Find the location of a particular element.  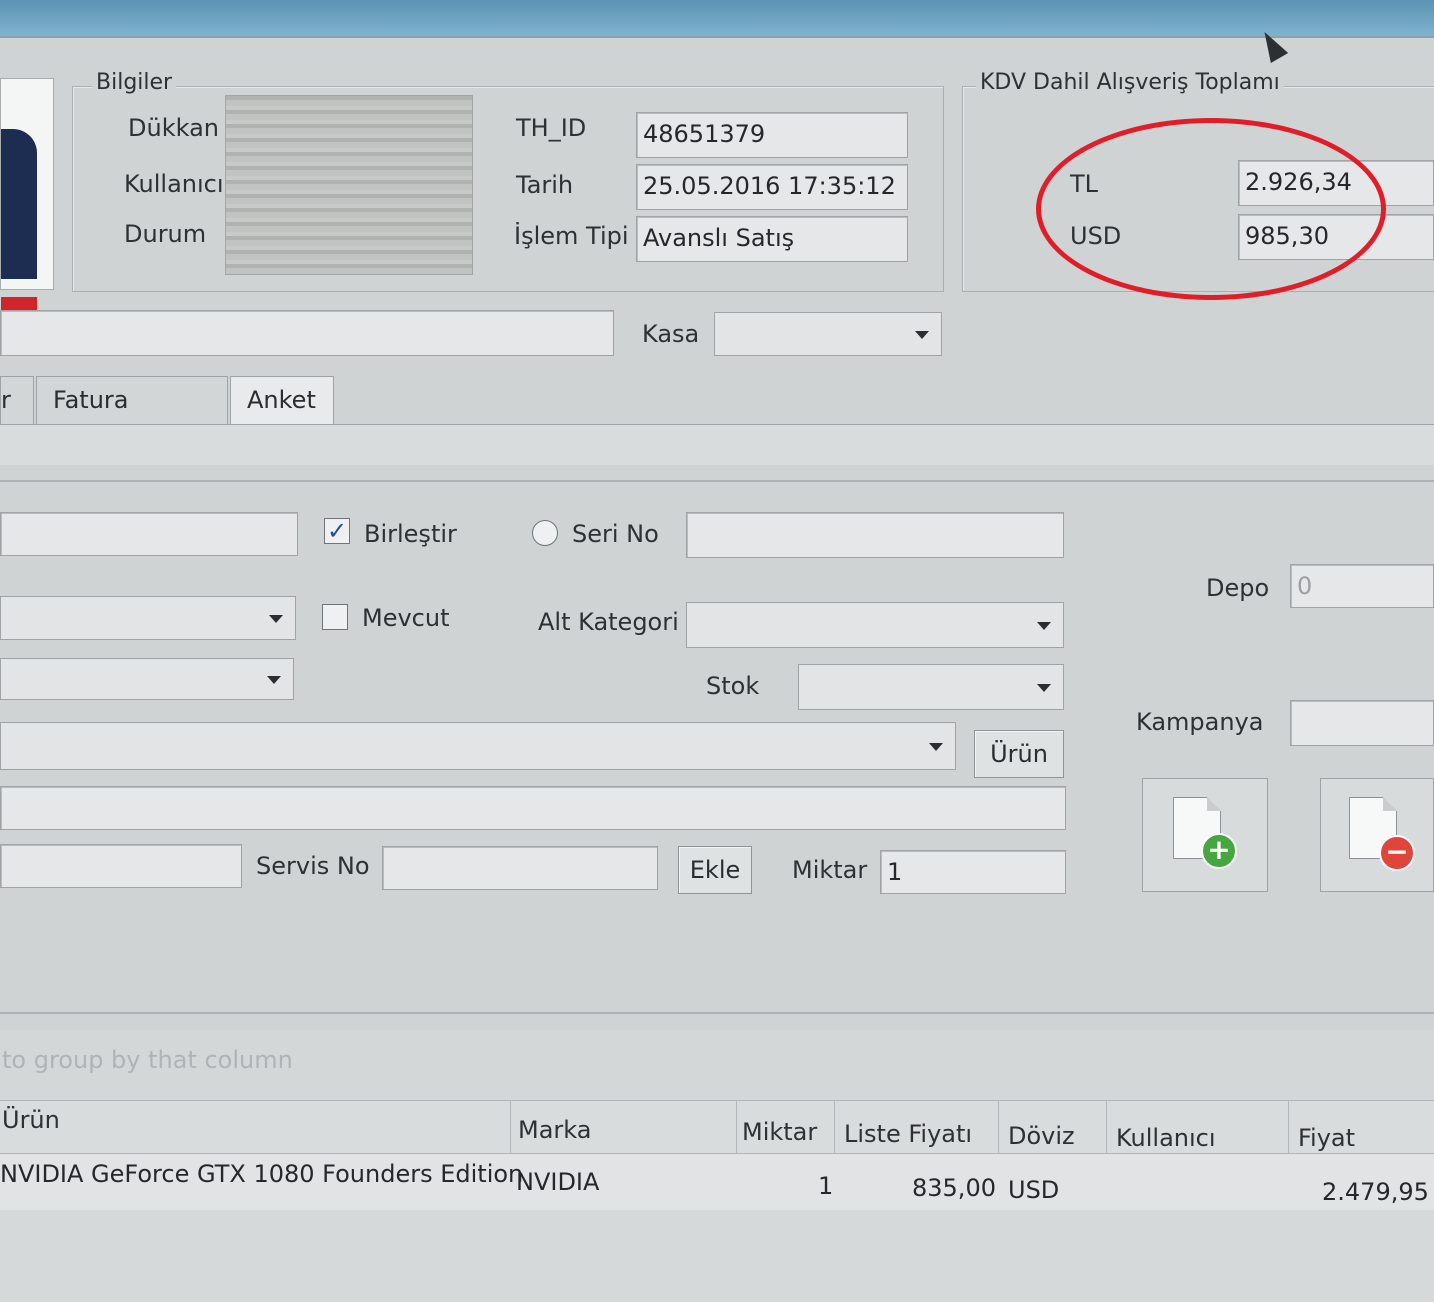

tab-survey: Anket is located at coordinates (282, 400).